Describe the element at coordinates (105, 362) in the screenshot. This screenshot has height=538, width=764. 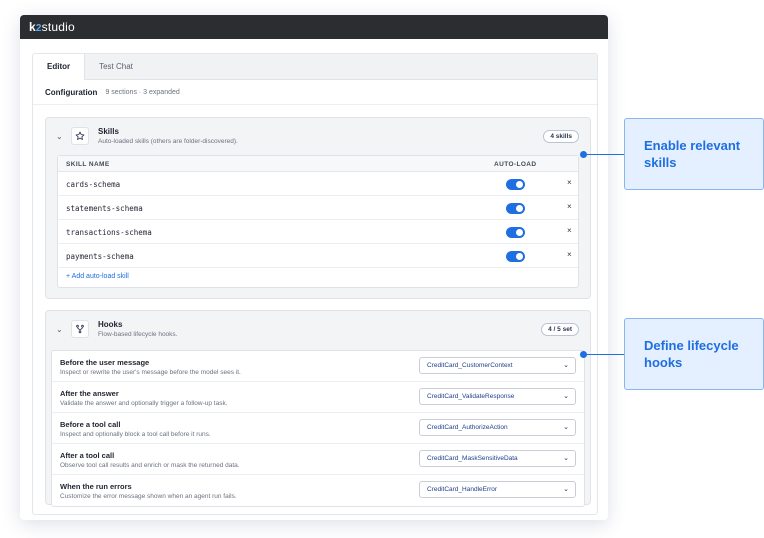
I see `hook-title: Before the user message` at that location.